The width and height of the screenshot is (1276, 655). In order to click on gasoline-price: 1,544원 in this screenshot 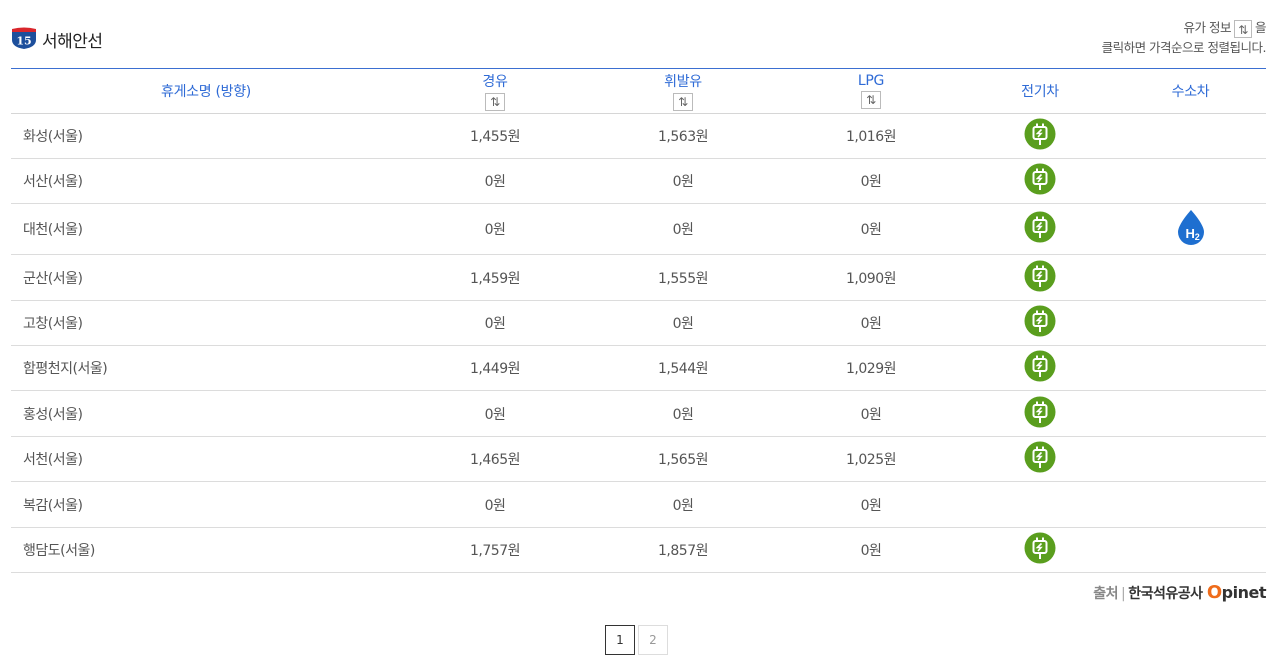, I will do `click(683, 368)`.